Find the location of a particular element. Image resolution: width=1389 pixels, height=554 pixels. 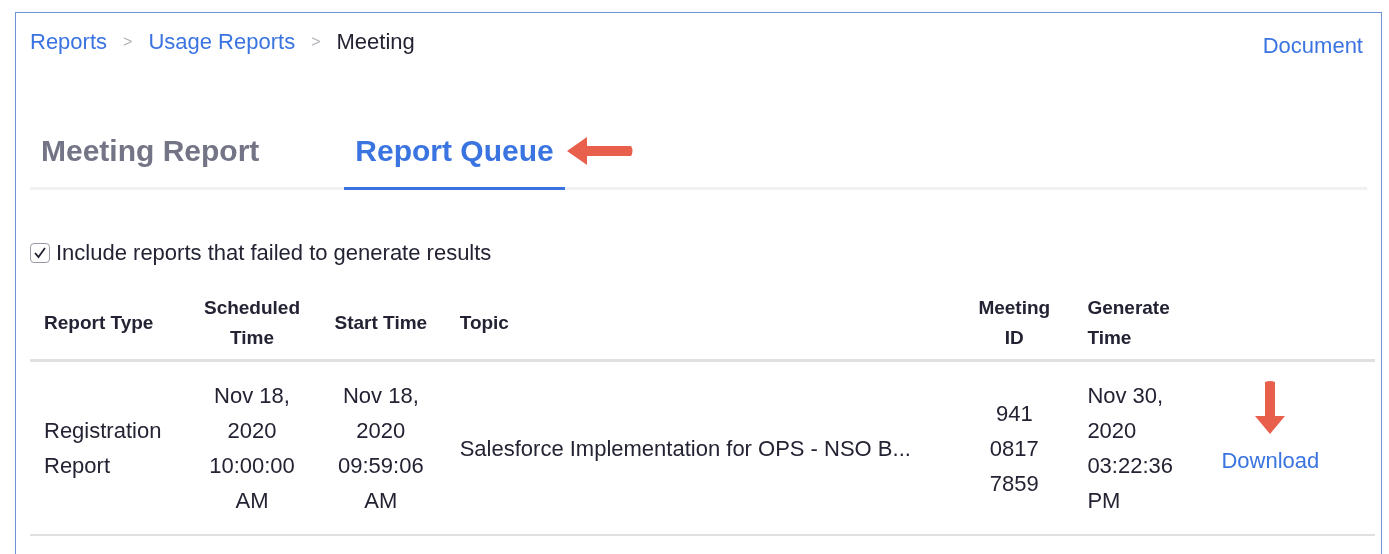

table-cell: Nov 30, 2020 03:22:36 PM is located at coordinates (1137, 447).